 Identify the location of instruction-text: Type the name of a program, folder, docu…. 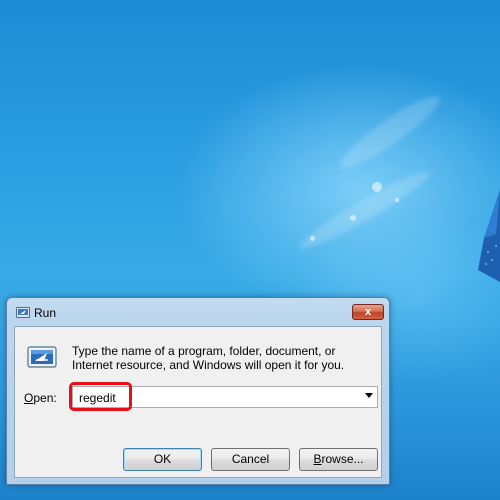
(208, 358).